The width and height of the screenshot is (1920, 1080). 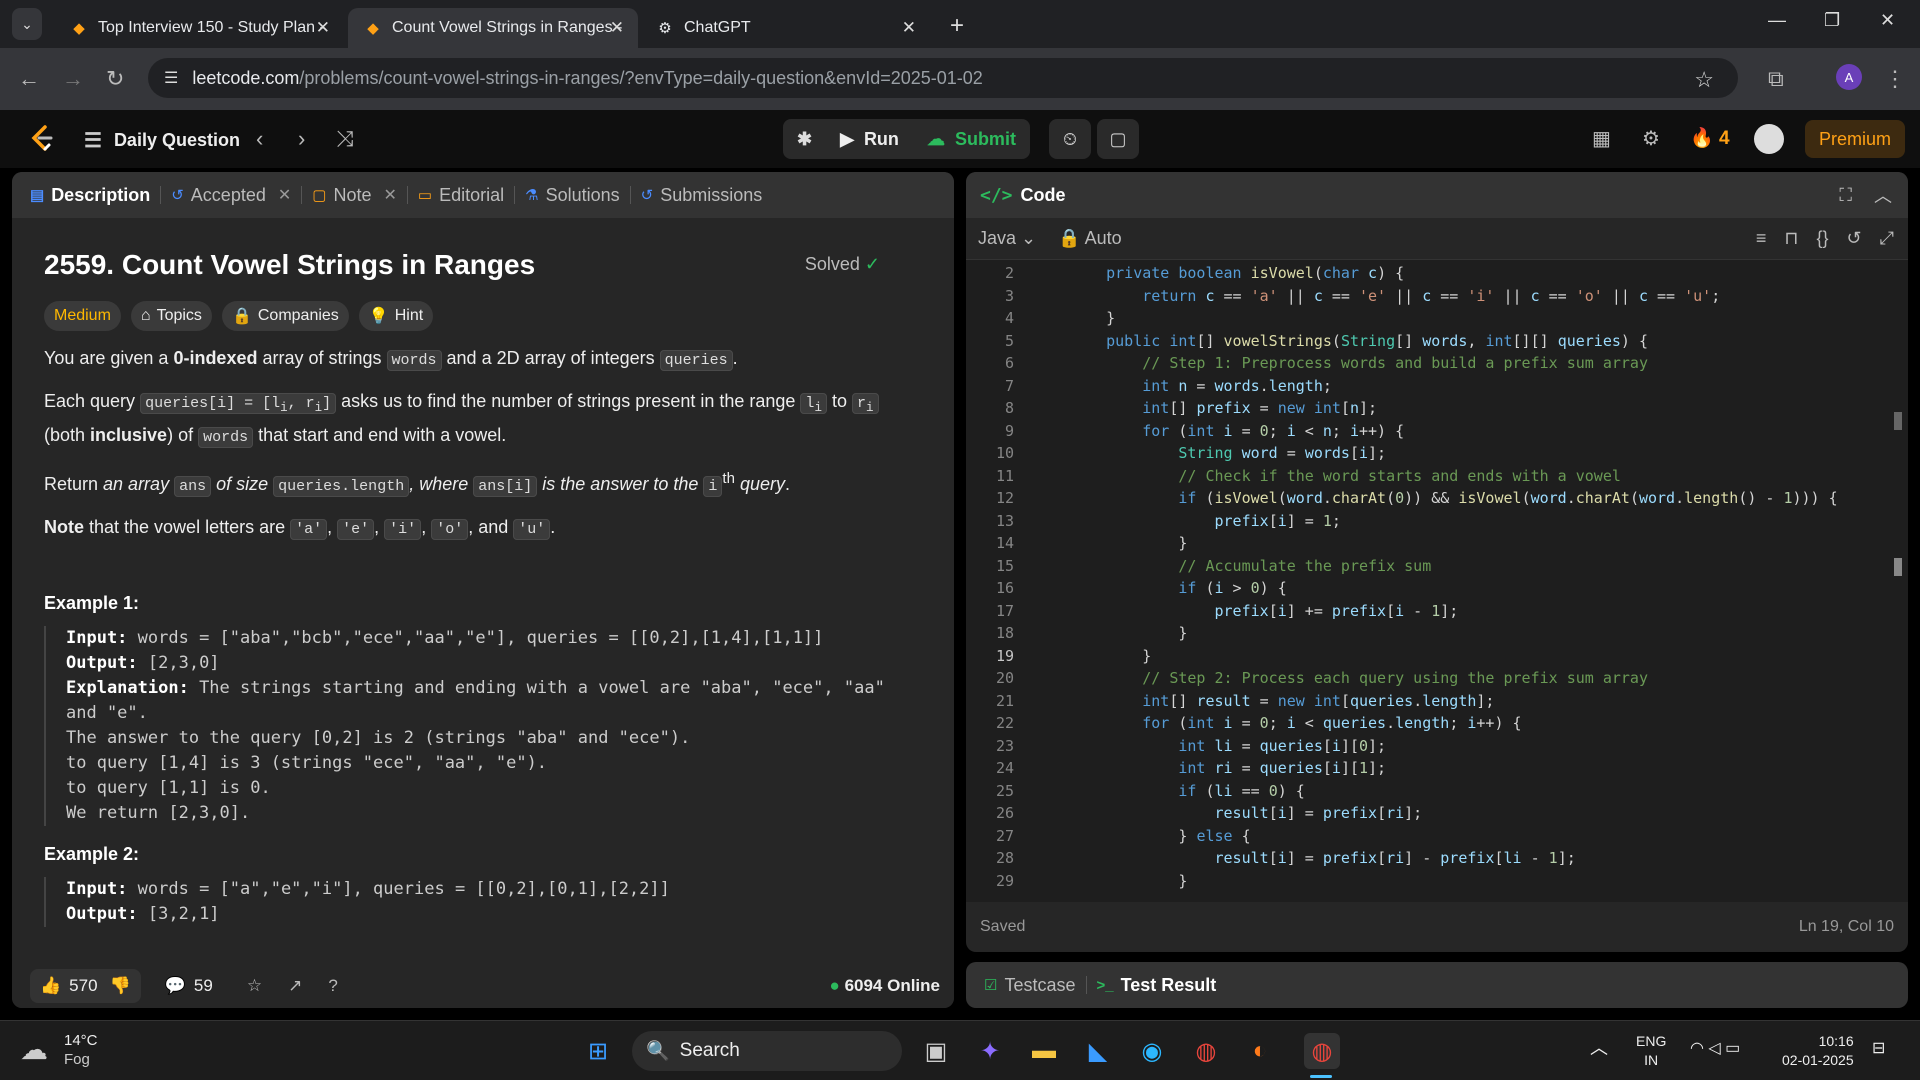 I want to click on notification-bell-icon: ⊟, so click(x=1878, y=1048).